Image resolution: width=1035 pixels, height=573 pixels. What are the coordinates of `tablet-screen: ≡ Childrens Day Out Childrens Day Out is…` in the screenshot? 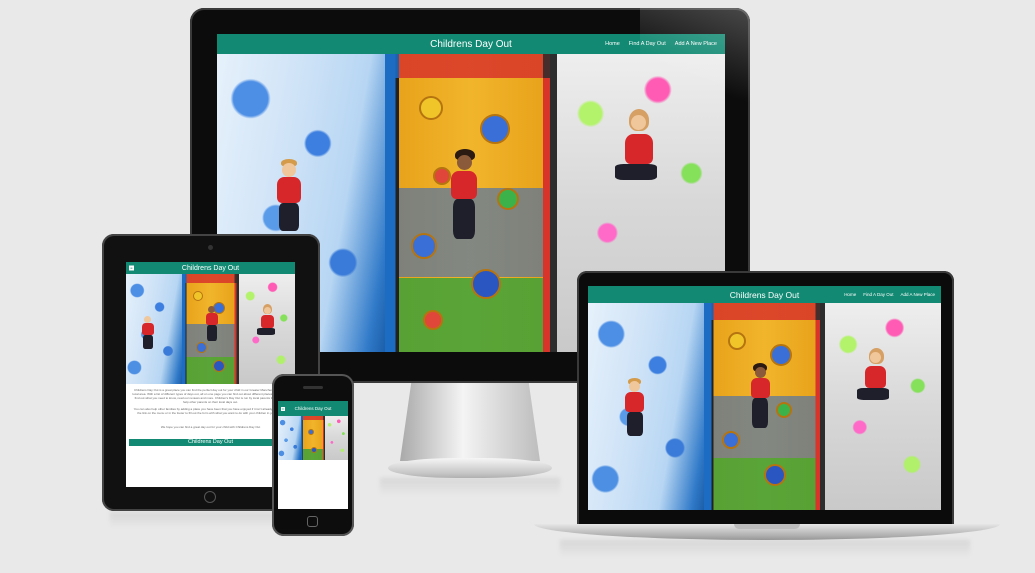 It's located at (210, 374).